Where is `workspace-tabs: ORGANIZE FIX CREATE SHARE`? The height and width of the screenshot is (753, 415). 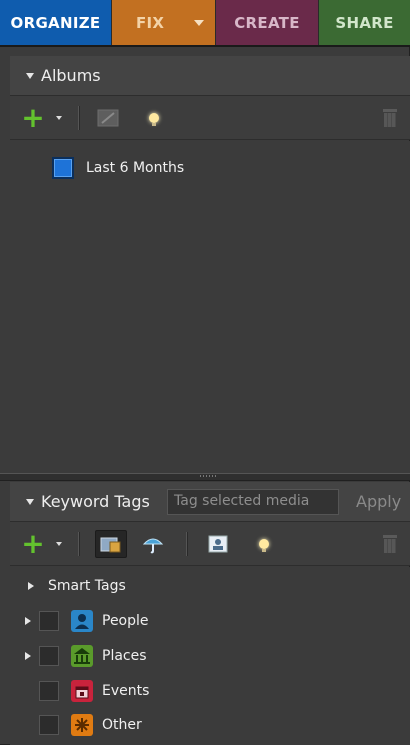 workspace-tabs: ORGANIZE FIX CREATE SHARE is located at coordinates (205, 23).